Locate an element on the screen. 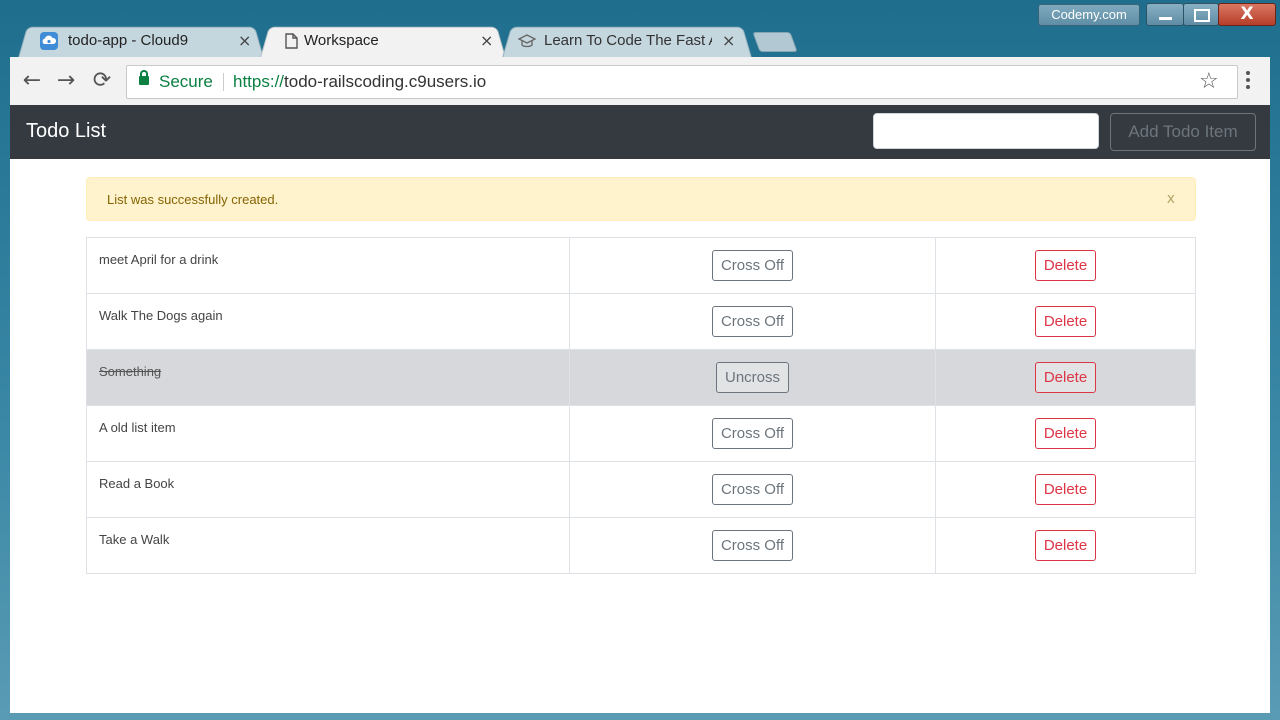  tab-cloud9: todo-app - Cloud9 × is located at coordinates (141, 41).